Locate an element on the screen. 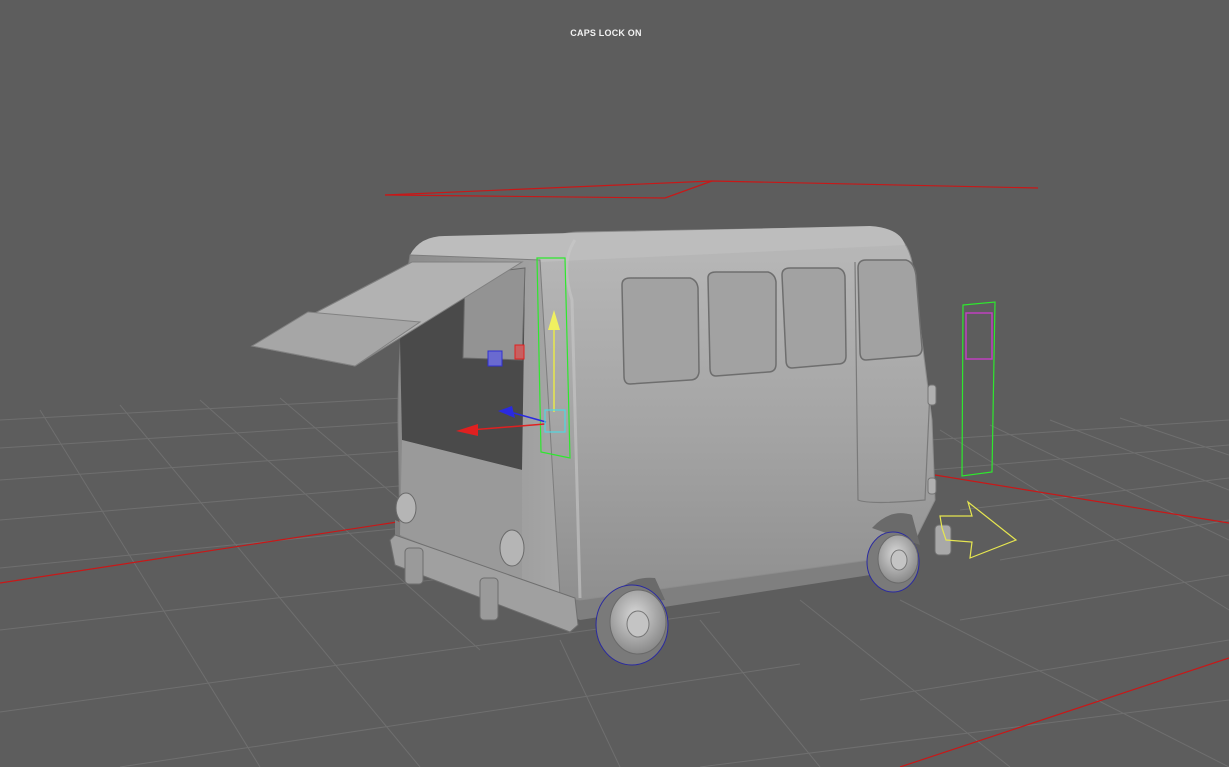  rear-wheel is located at coordinates (632, 625).